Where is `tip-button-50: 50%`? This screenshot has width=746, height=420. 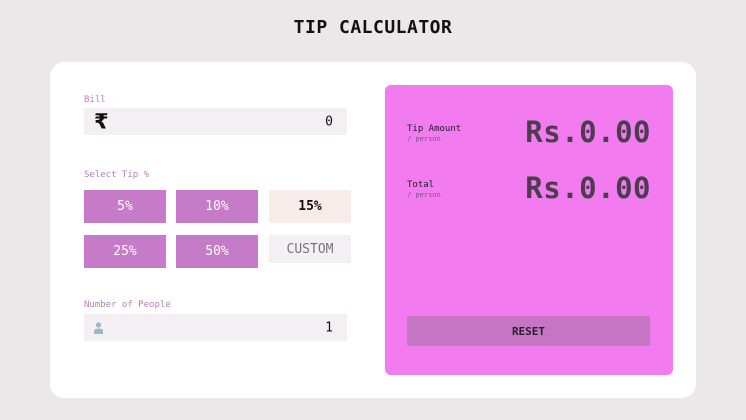 tip-button-50: 50% is located at coordinates (217, 251).